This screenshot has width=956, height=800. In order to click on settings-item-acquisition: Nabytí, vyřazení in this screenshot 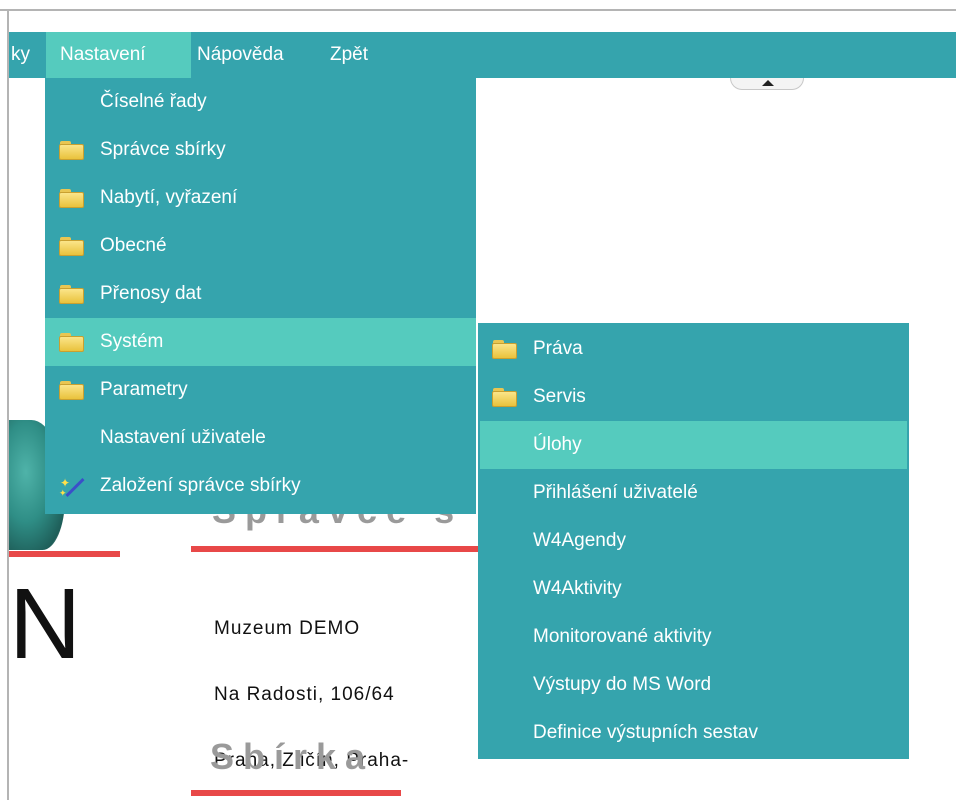, I will do `click(260, 198)`.